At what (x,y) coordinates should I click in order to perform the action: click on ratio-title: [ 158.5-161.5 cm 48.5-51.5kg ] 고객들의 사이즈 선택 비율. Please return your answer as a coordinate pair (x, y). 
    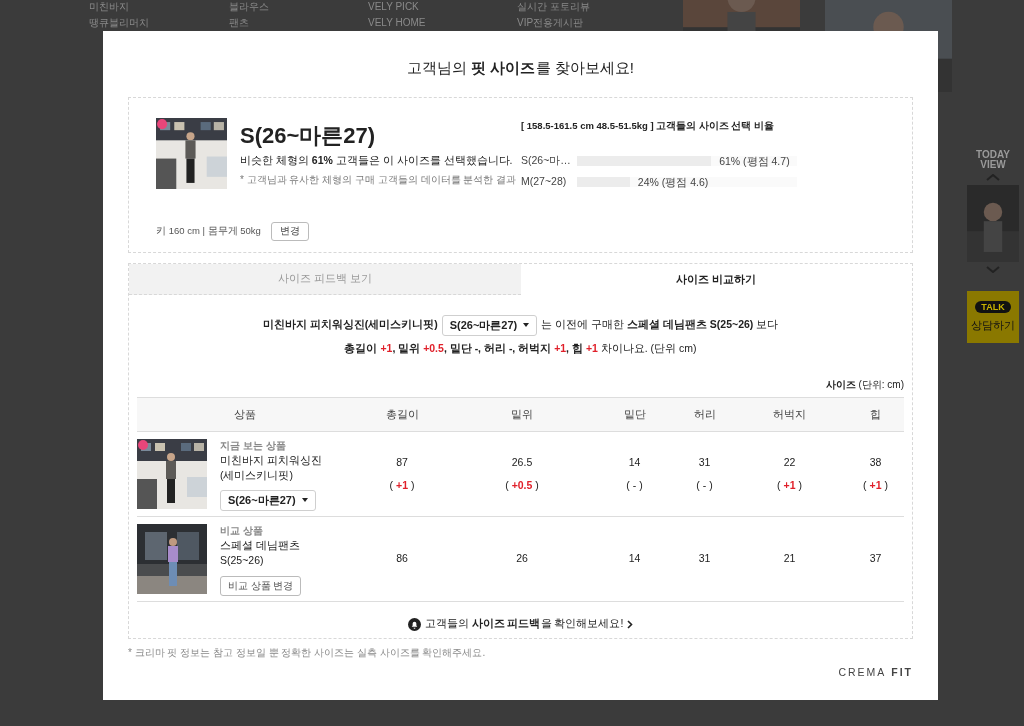
    Looking at the image, I should click on (648, 125).